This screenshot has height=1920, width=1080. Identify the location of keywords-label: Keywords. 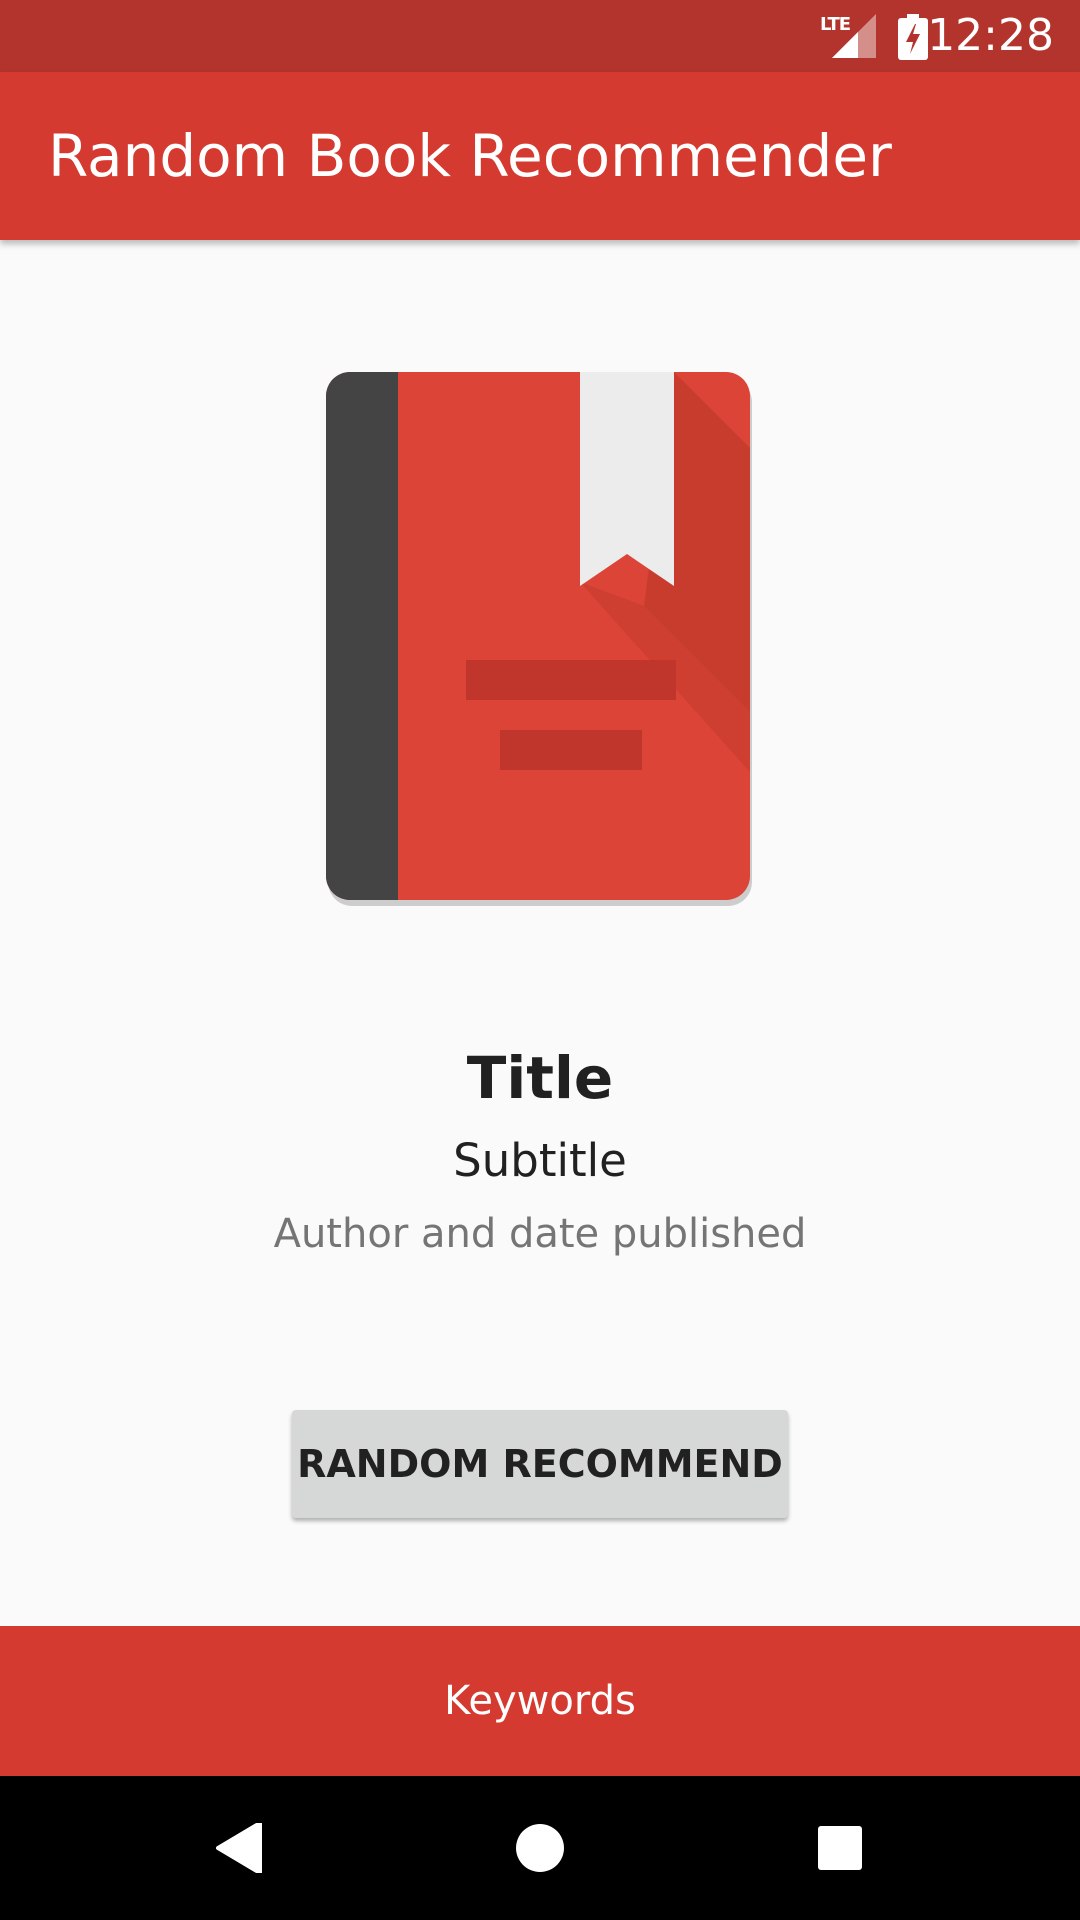
(540, 1701).